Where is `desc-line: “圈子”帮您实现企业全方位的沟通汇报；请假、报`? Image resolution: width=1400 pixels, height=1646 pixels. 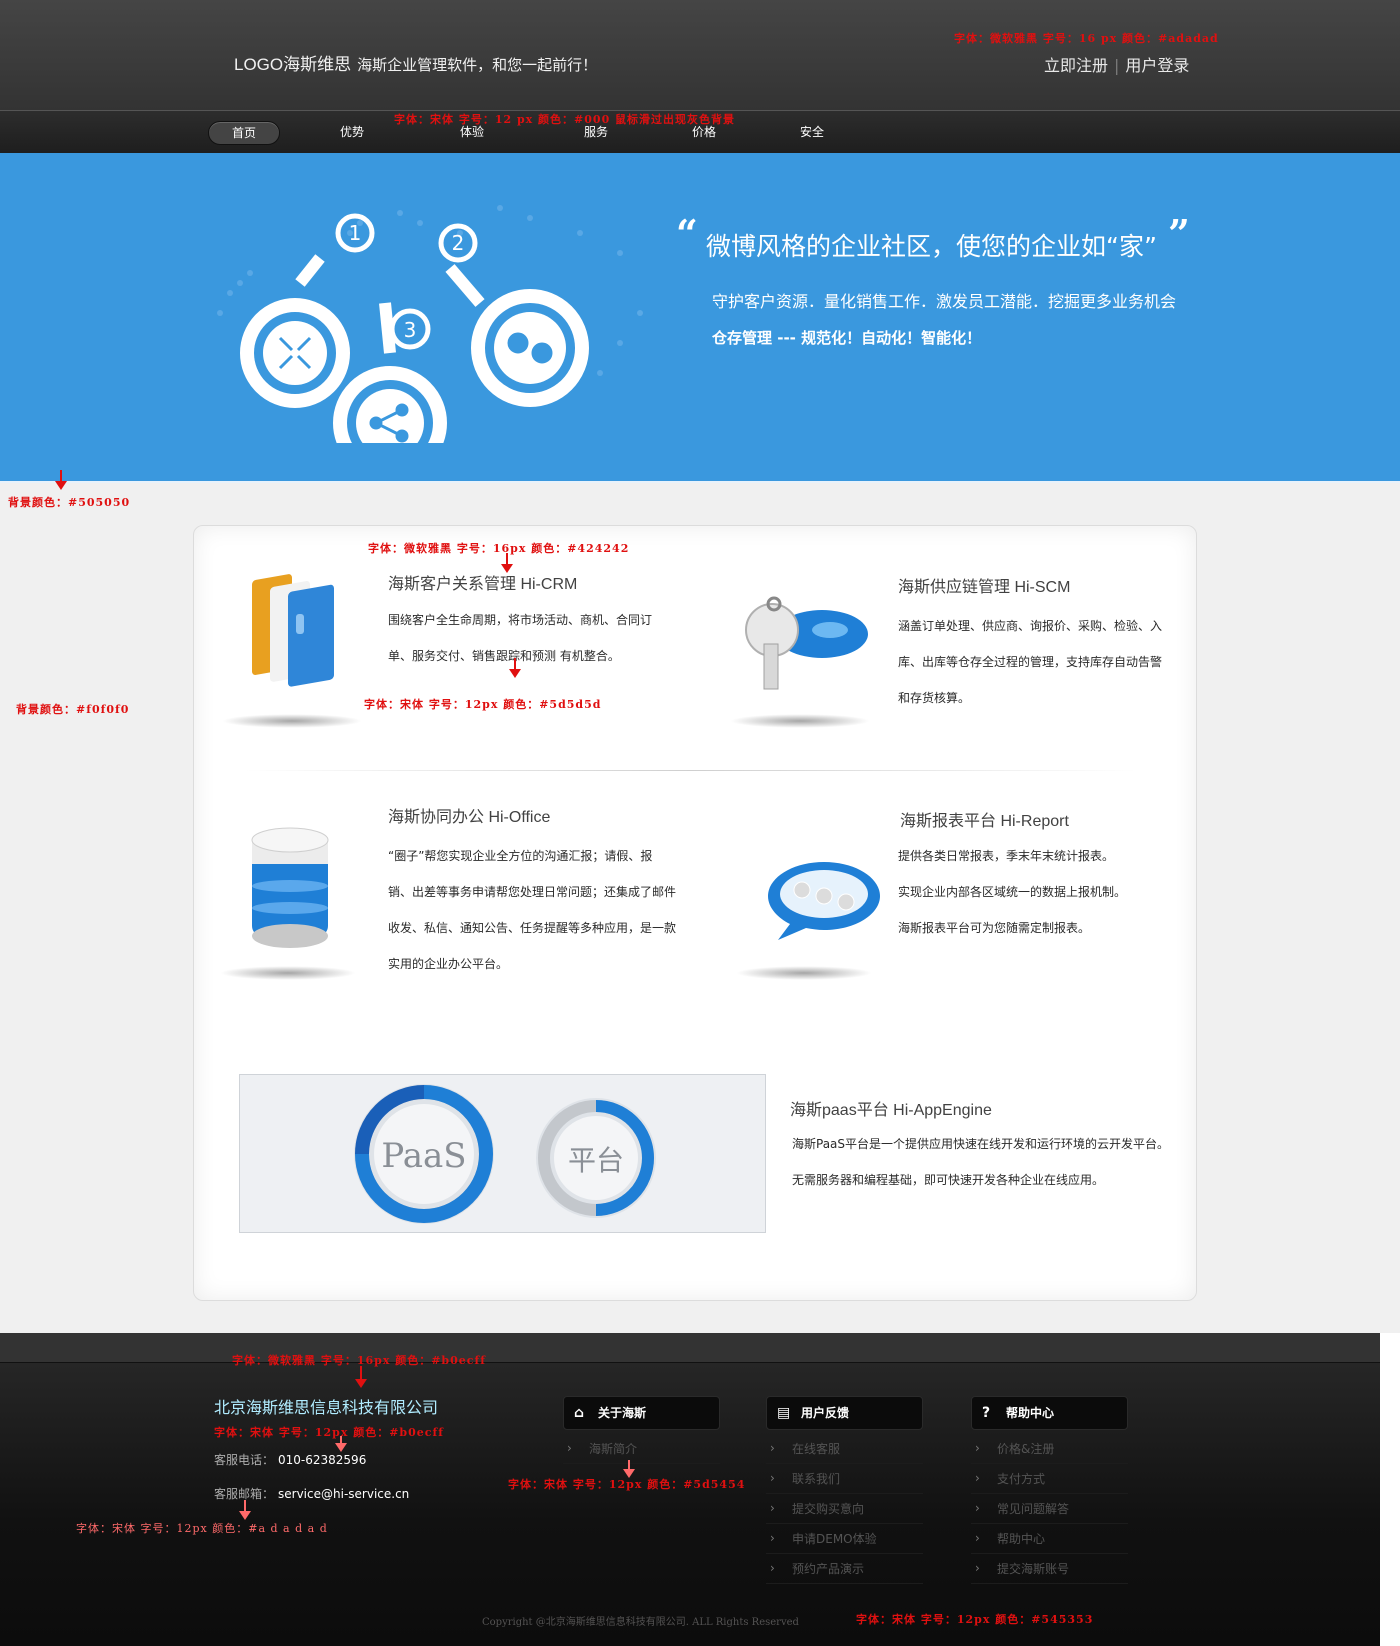
desc-line: “圈子”帮您实现企业全方位的沟通汇报；请假、报 is located at coordinates (520, 856).